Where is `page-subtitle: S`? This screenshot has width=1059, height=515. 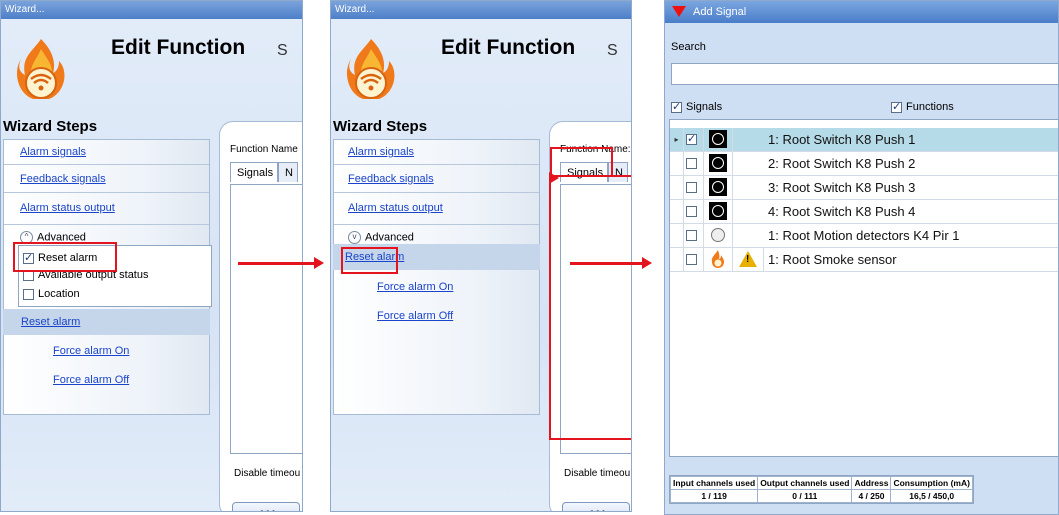
page-subtitle: S is located at coordinates (612, 50).